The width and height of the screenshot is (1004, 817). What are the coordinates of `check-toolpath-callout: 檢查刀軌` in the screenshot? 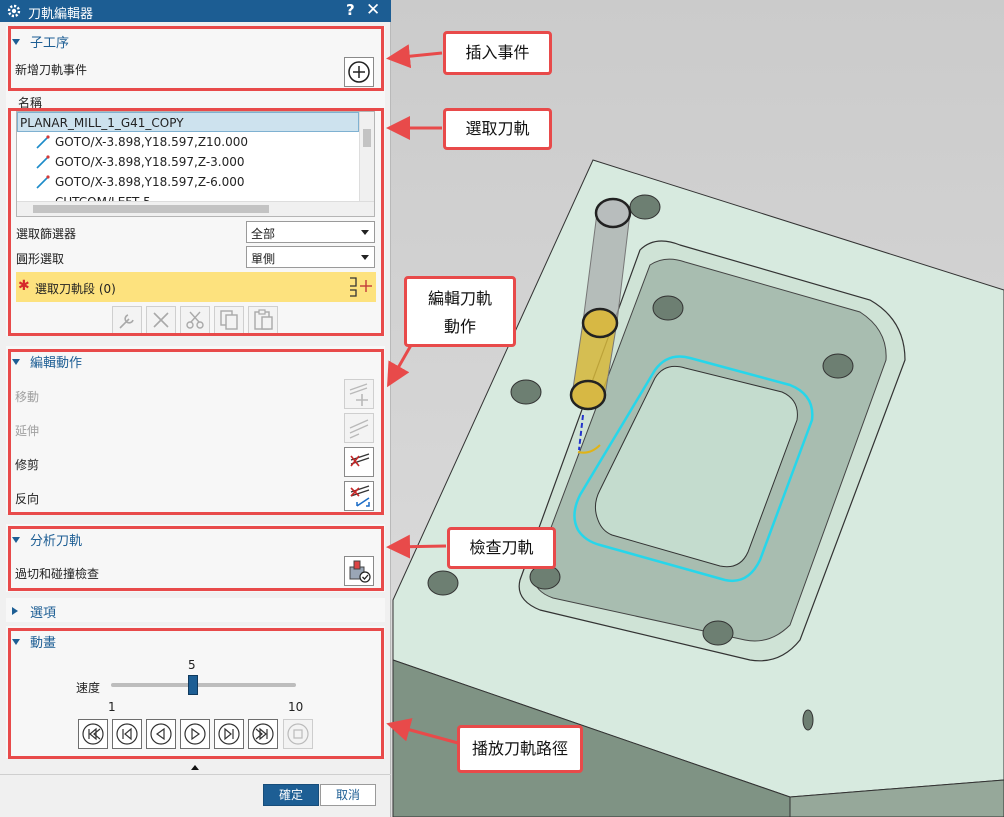 It's located at (501, 548).